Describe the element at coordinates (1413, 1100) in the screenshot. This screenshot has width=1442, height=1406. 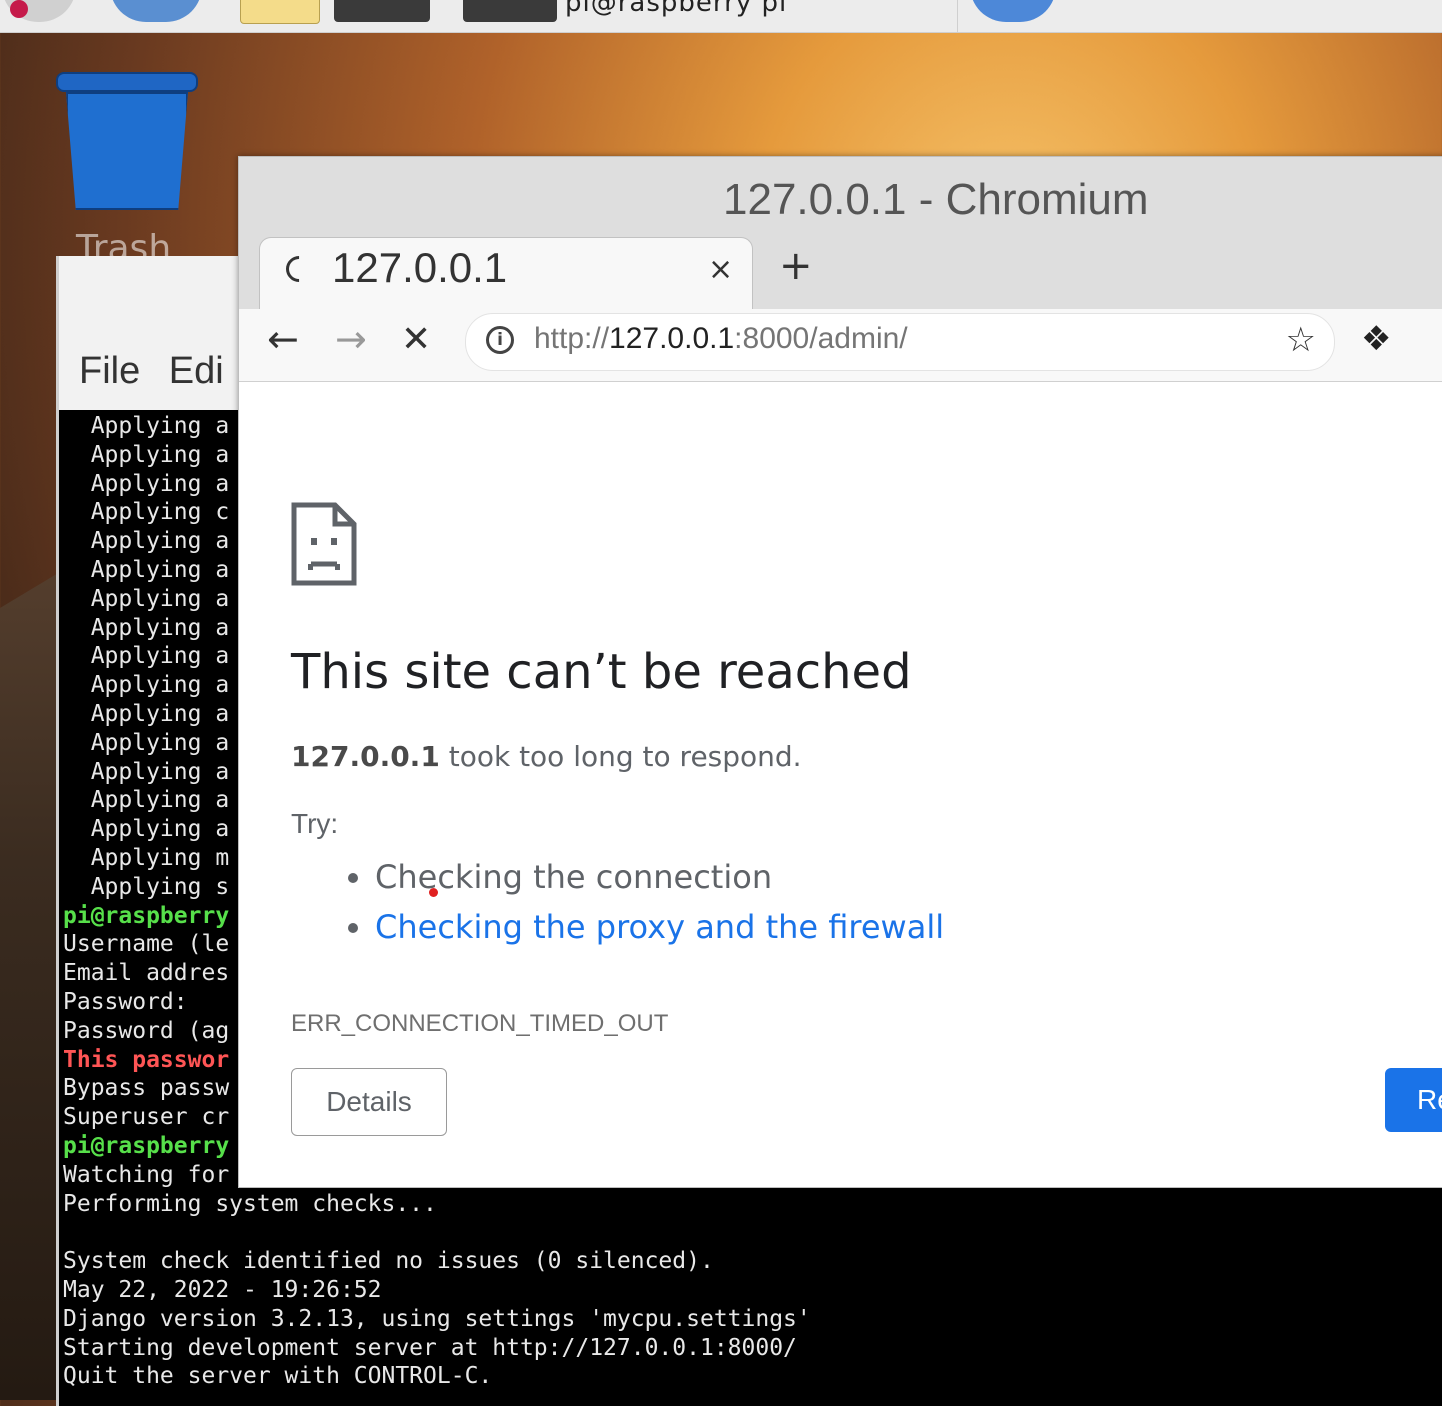
I see `reload-button: Re` at that location.